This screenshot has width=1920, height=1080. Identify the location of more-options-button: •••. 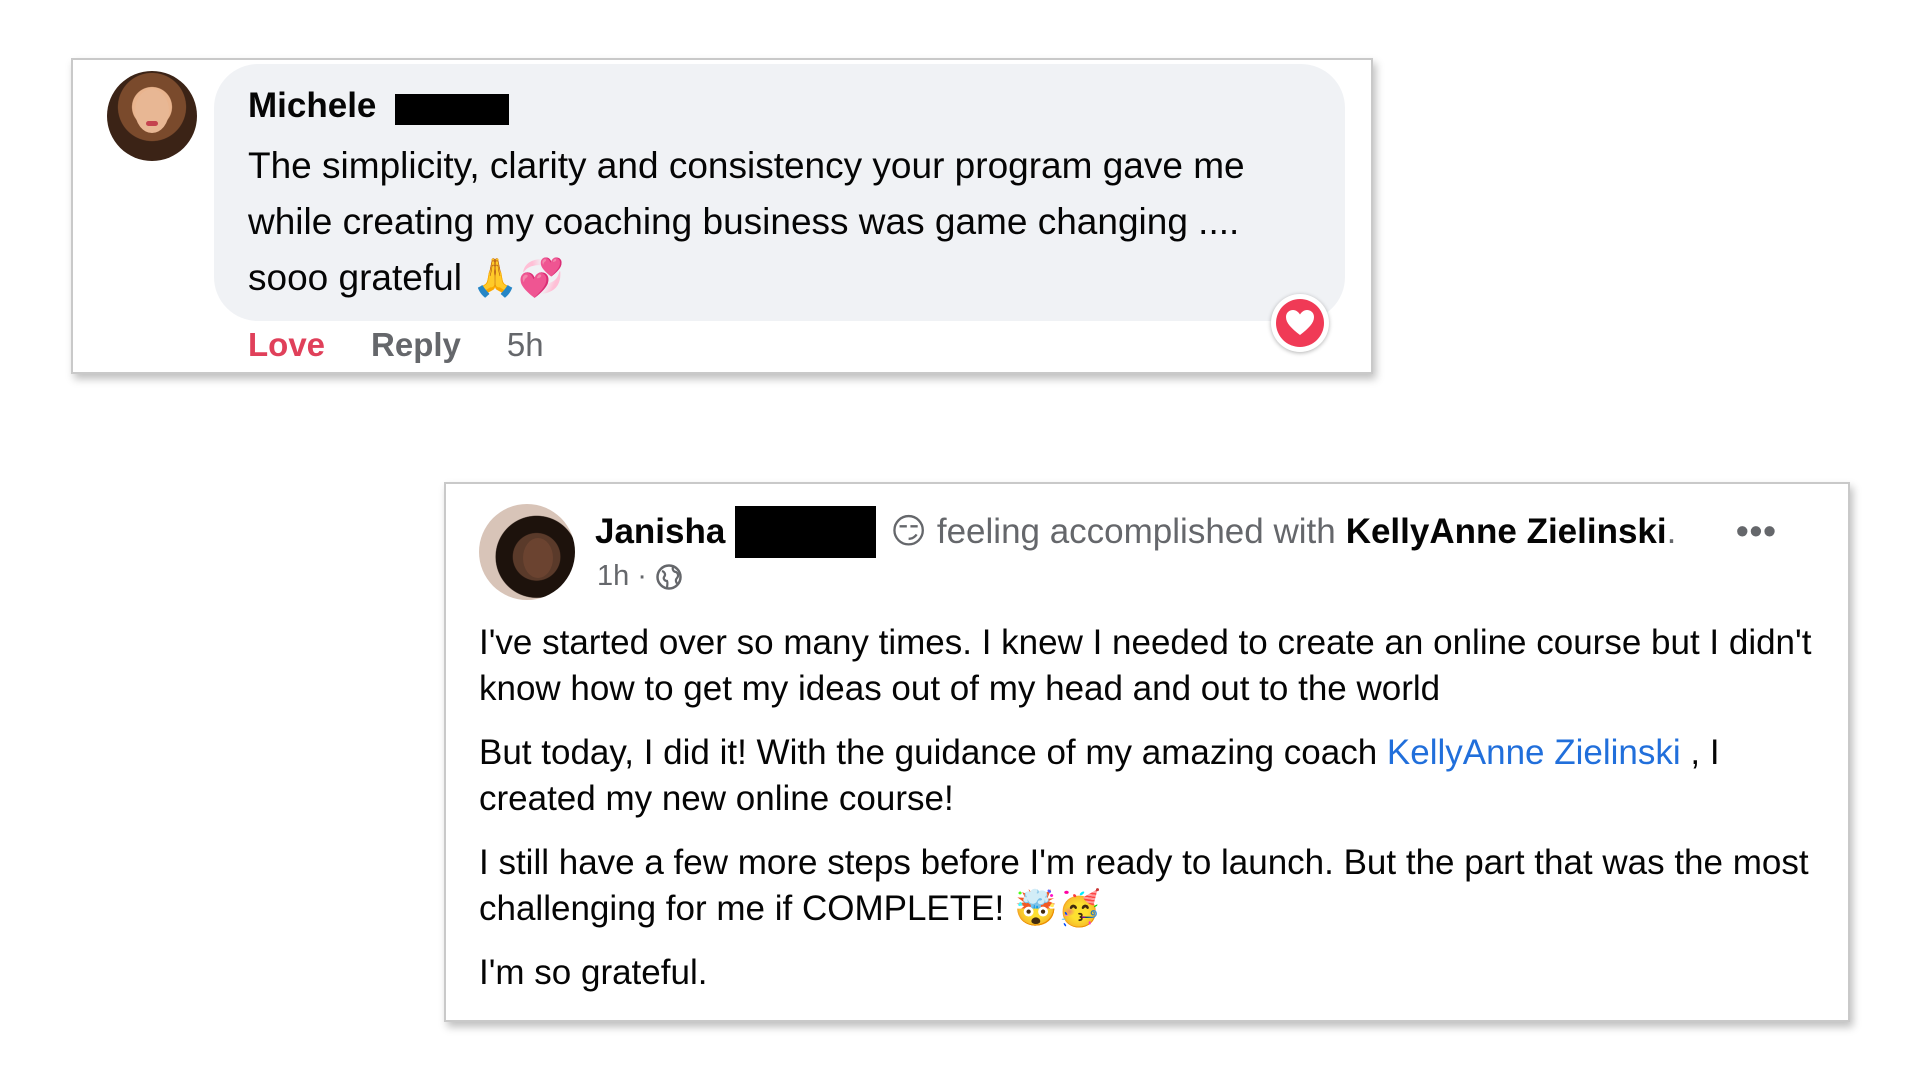
(1756, 531).